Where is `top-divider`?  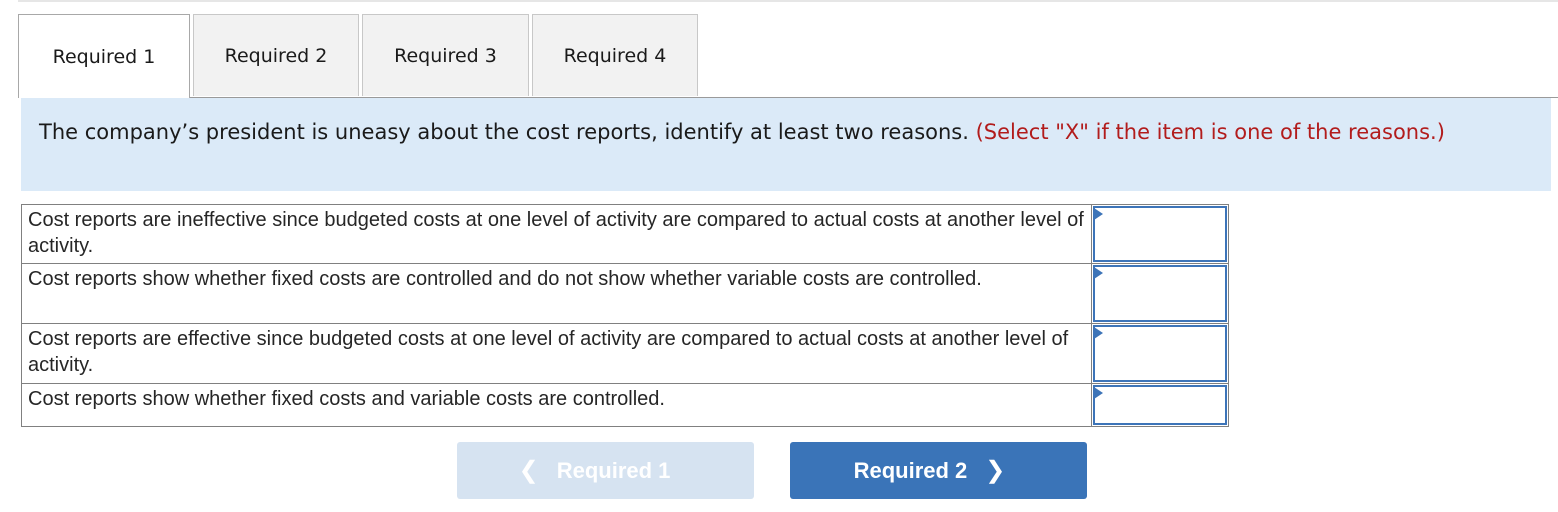 top-divider is located at coordinates (788, 1).